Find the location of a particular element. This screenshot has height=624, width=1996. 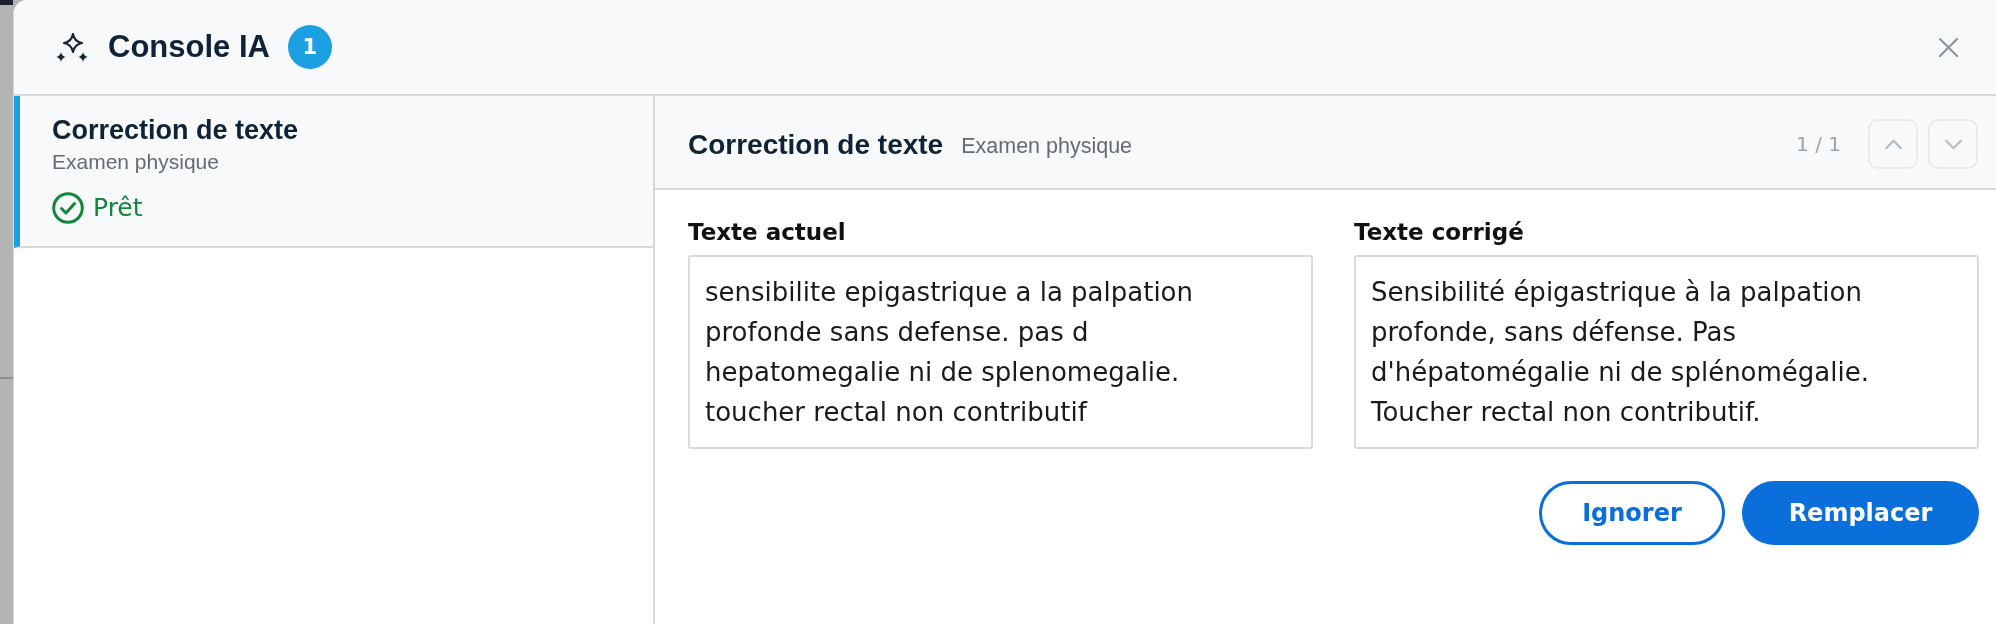

item-subtitle: Examen physique is located at coordinates (135, 162).